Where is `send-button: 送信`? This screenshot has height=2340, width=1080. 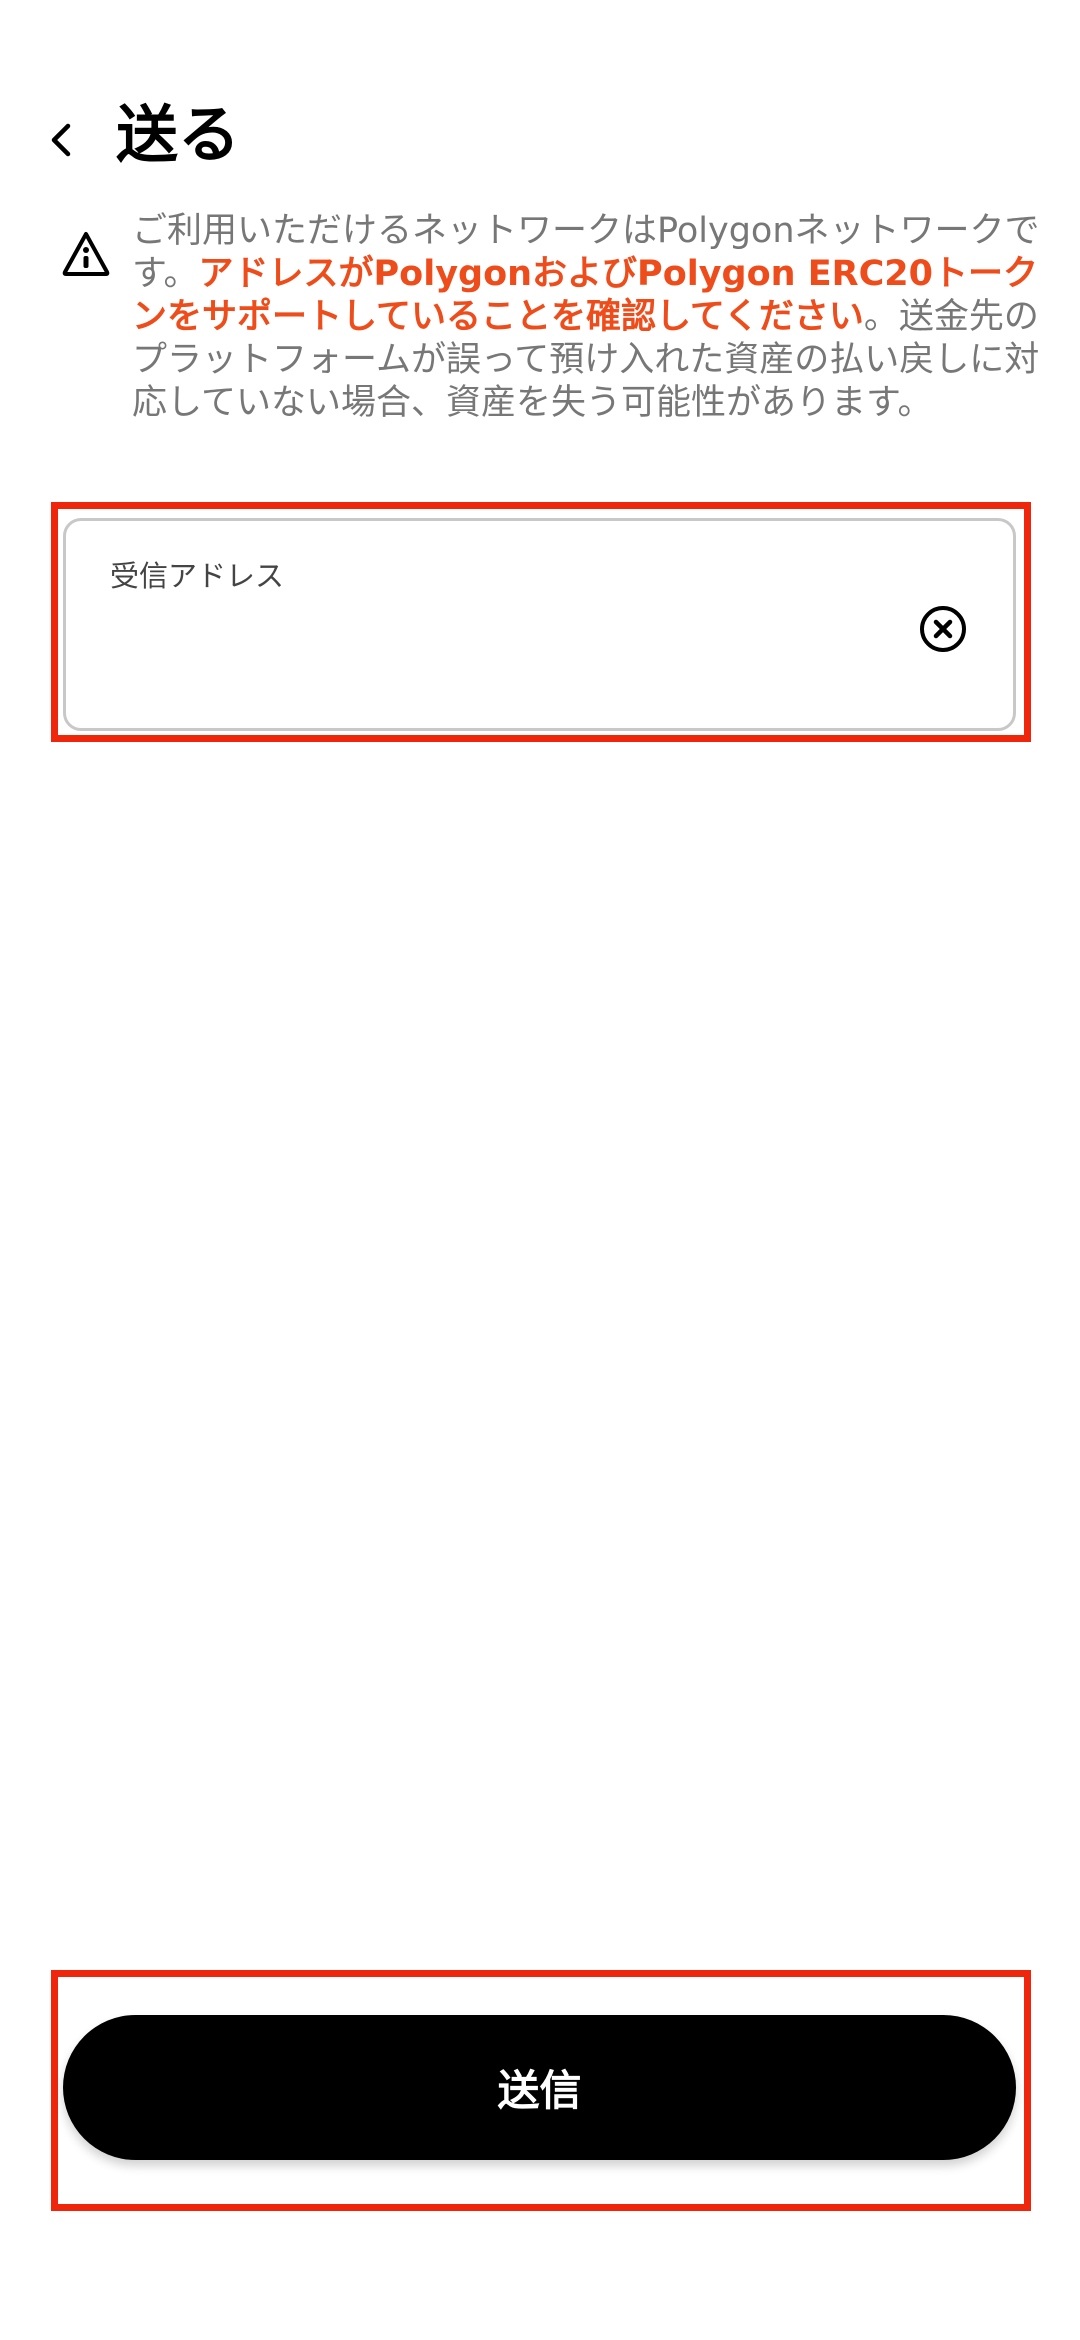 send-button: 送信 is located at coordinates (539, 2087).